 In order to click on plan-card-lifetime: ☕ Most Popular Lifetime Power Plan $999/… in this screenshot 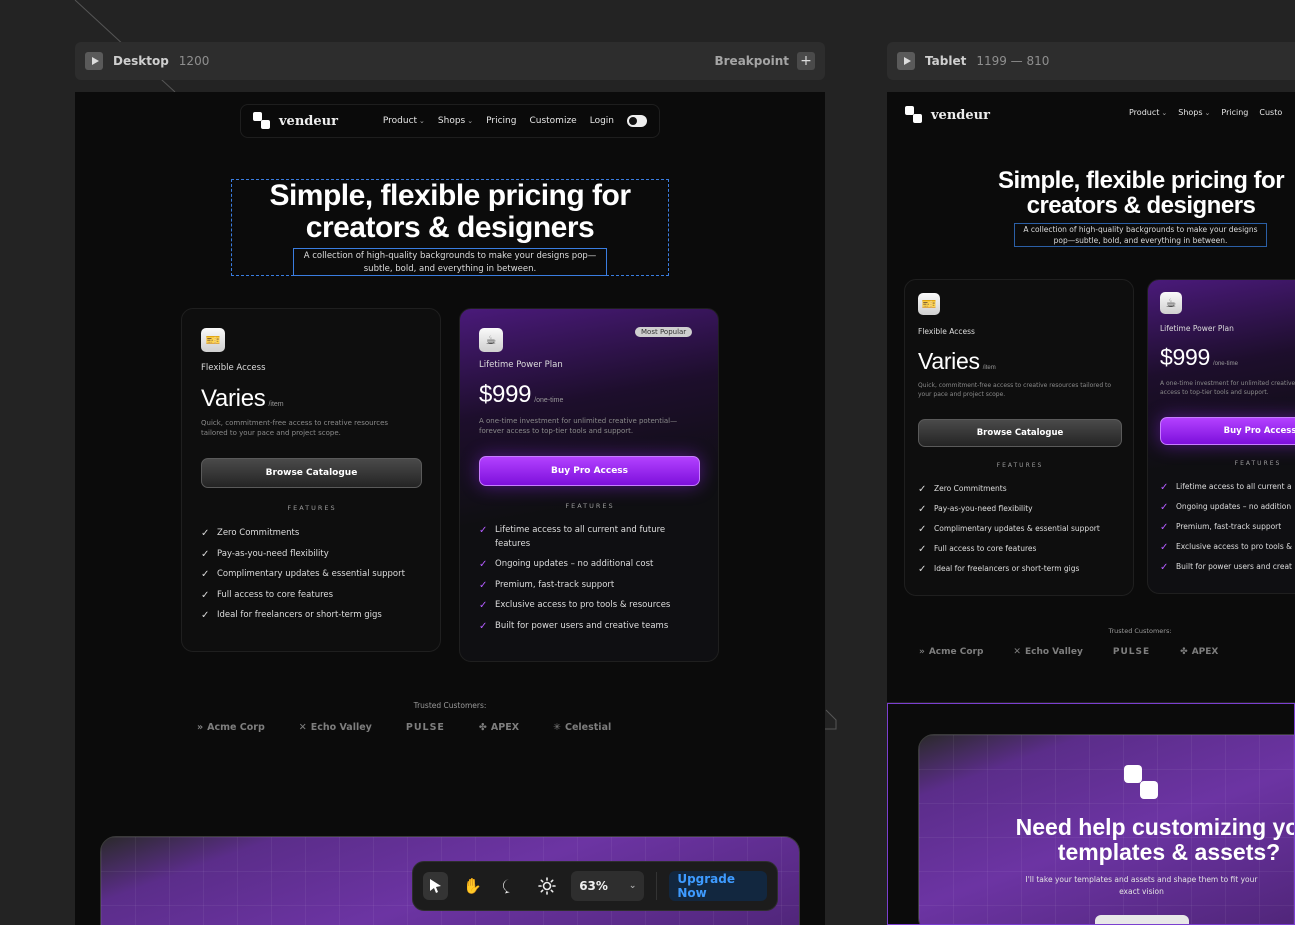, I will do `click(589, 485)`.